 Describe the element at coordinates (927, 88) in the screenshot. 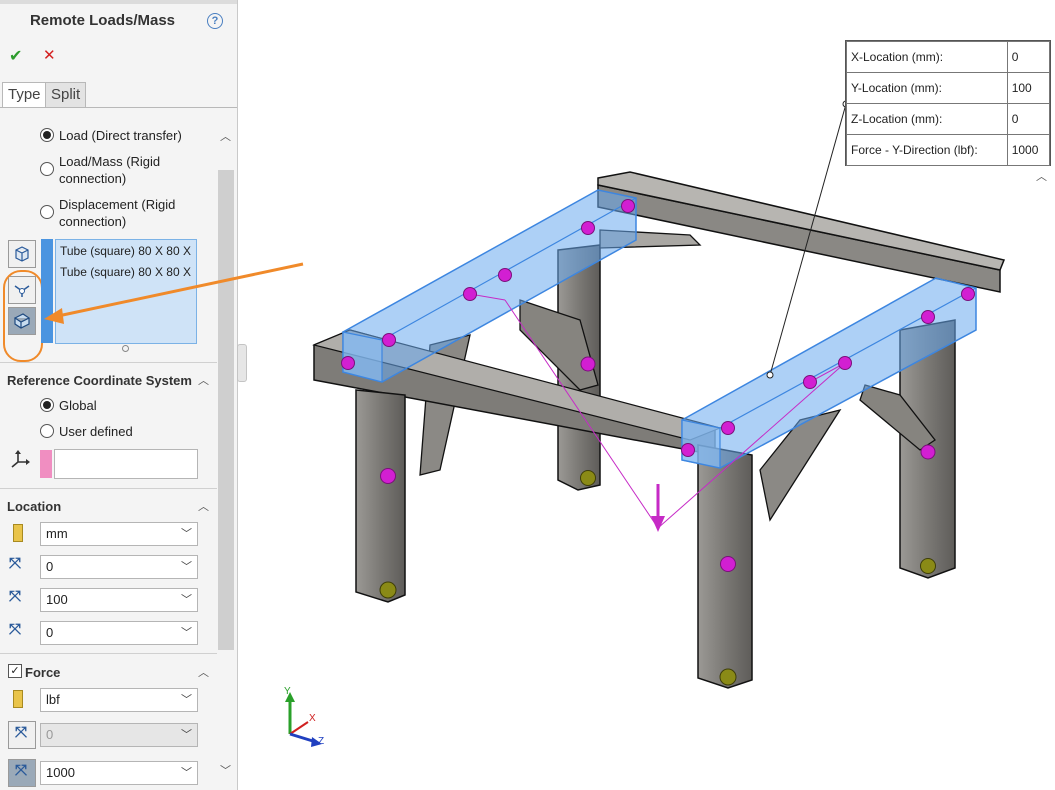

I see `annotation-label-y: Y-Location (mm):` at that location.